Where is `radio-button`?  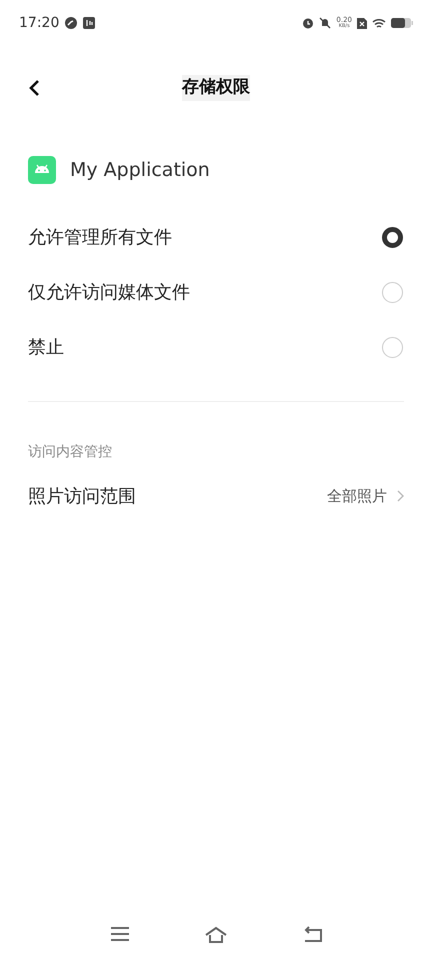
radio-button is located at coordinates (392, 237).